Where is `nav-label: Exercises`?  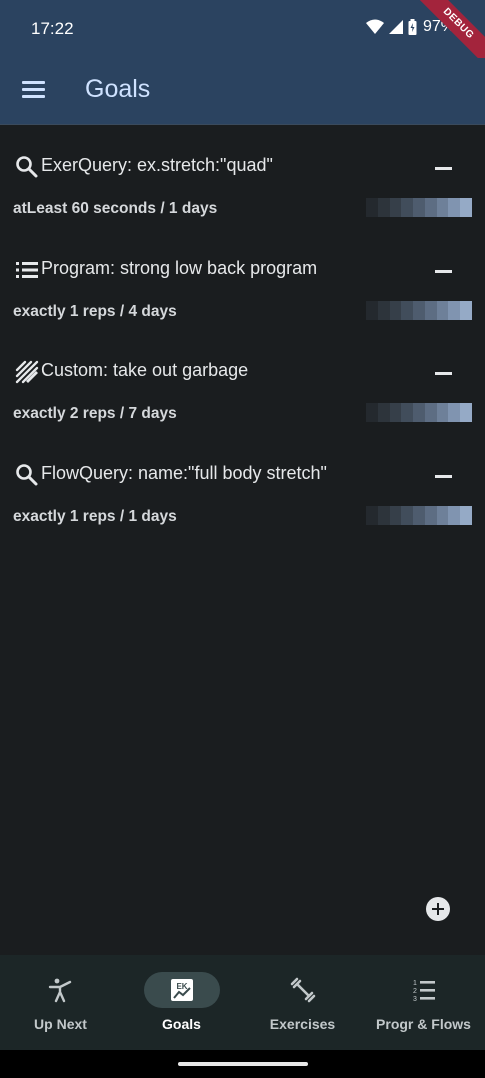
nav-label: Exercises is located at coordinates (302, 1024).